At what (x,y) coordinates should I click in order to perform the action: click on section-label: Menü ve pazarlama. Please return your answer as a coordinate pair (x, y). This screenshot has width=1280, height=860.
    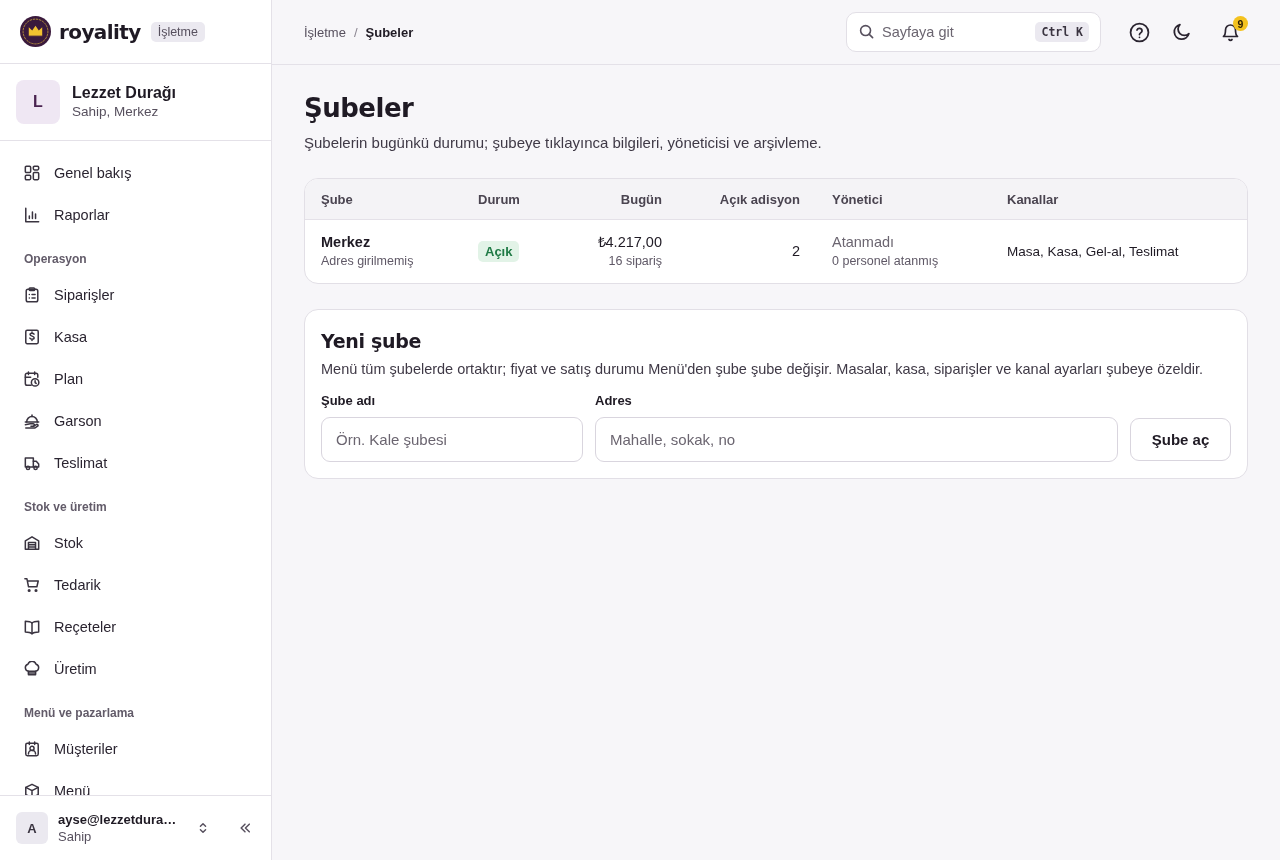
    Looking at the image, I should click on (79, 713).